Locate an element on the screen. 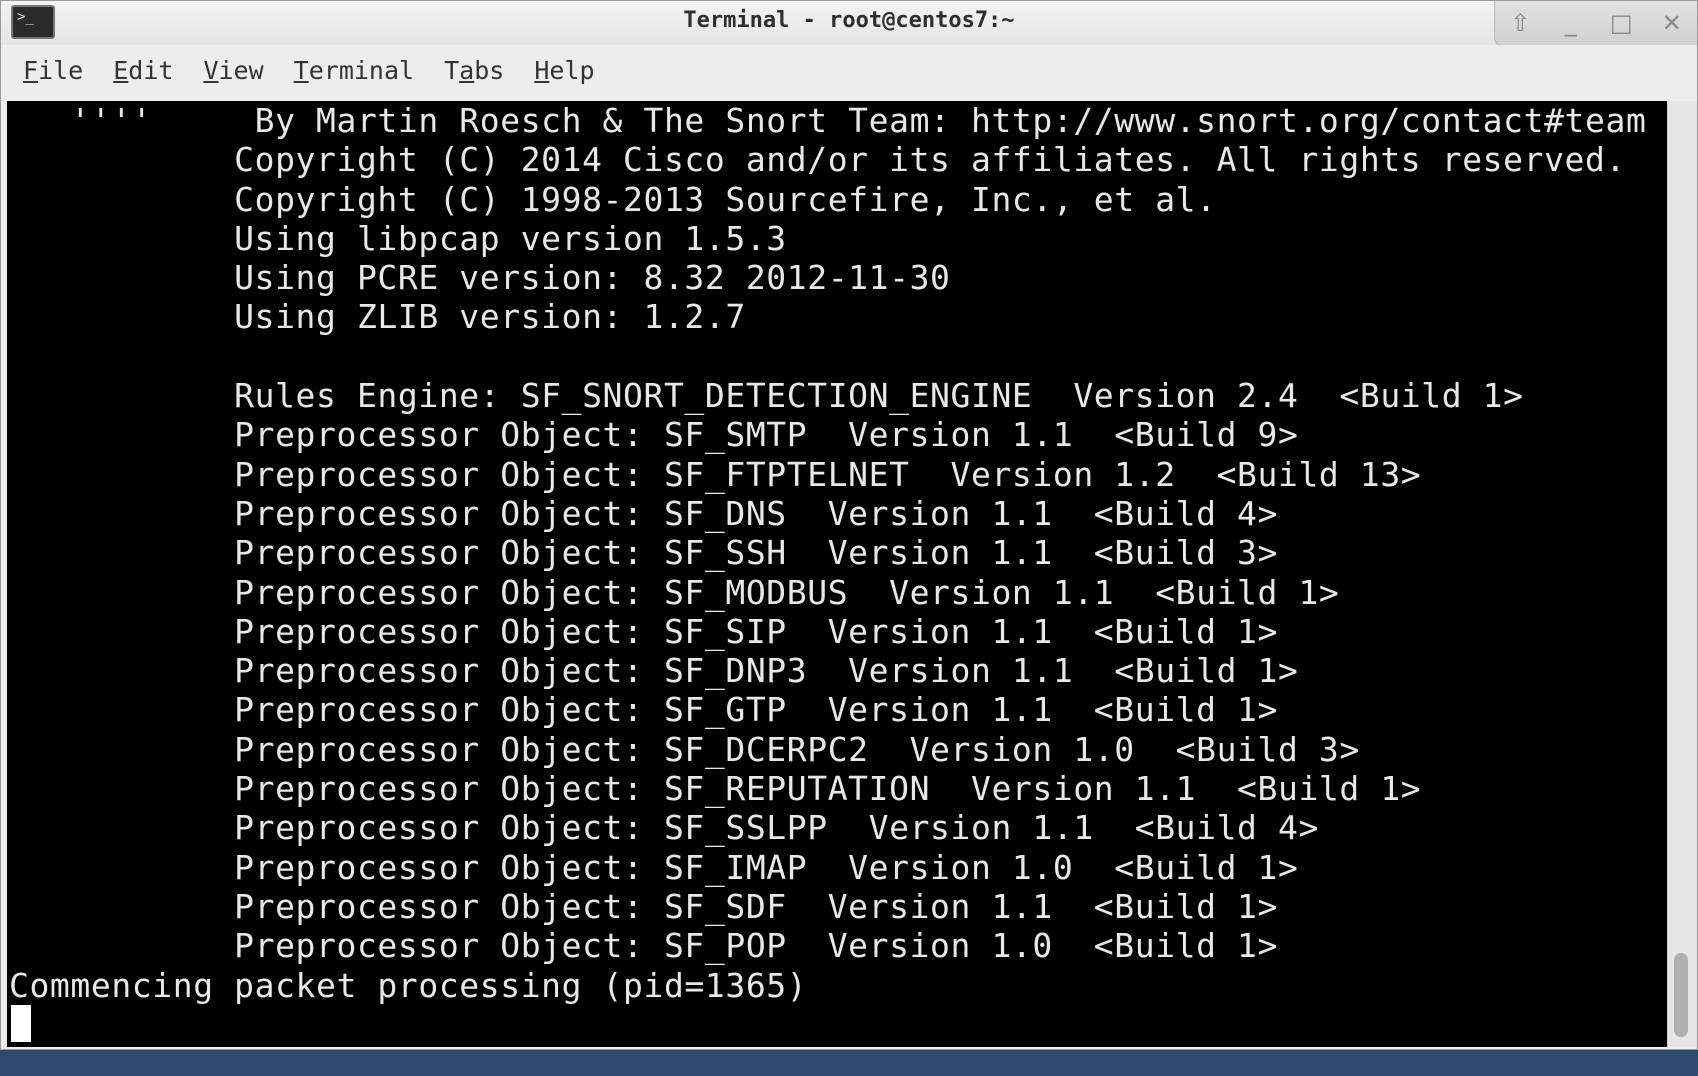 The height and width of the screenshot is (1076, 1698). menu-tabs-mnemonic: a is located at coordinates (467, 70).